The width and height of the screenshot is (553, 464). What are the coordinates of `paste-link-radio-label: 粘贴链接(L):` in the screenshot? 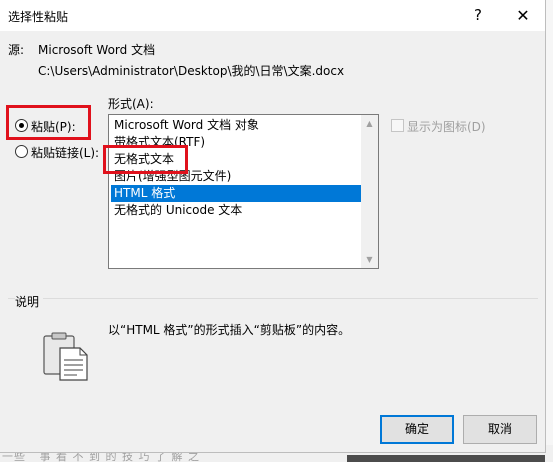 It's located at (65, 152).